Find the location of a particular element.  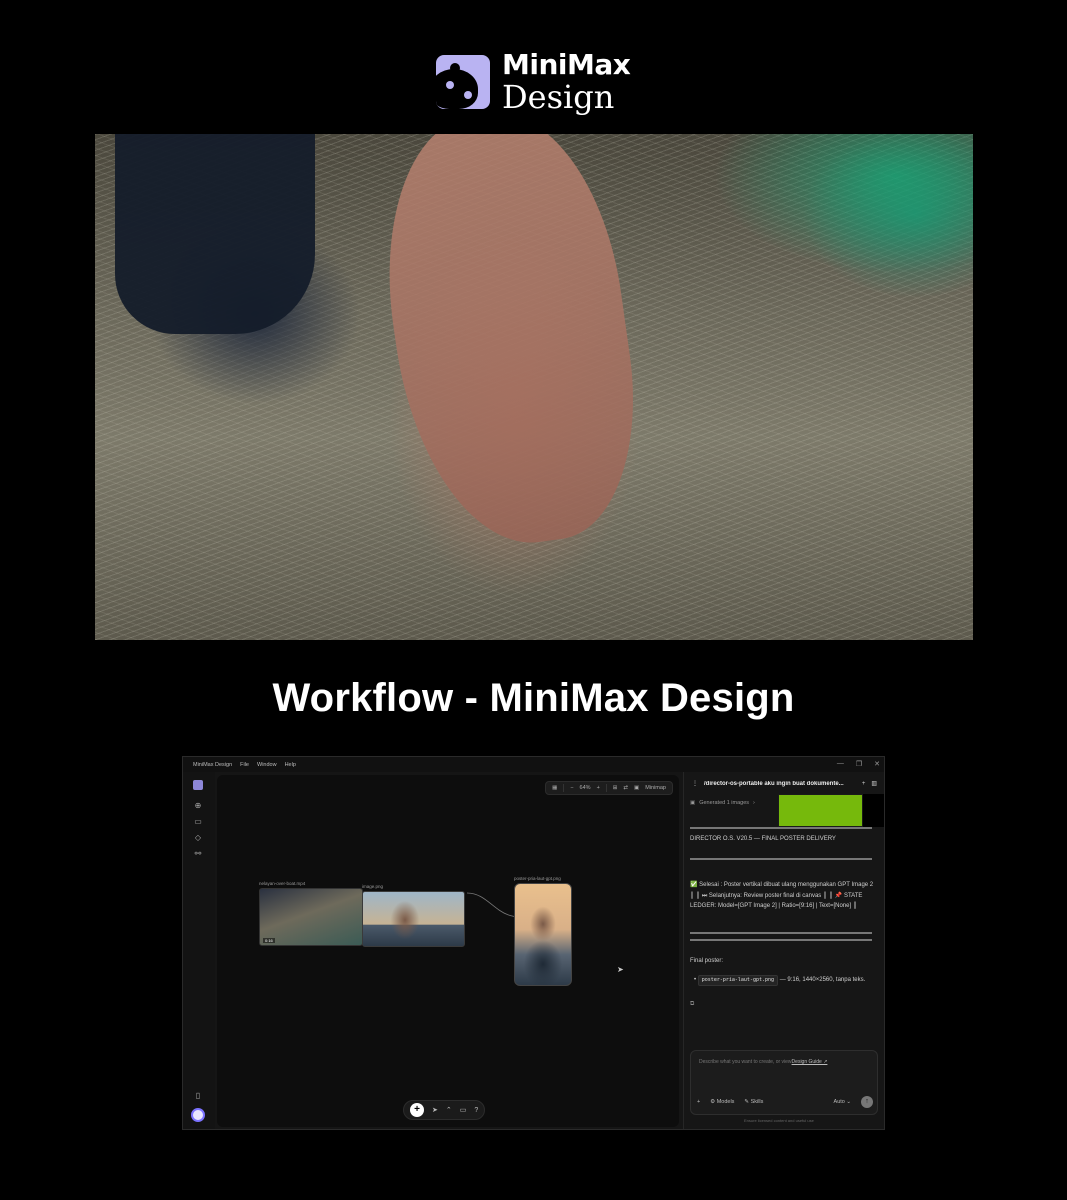

drag-handle-icon: ⋮ is located at coordinates (695, 783).